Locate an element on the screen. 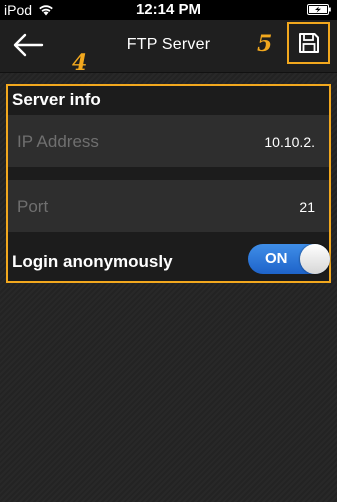  ip-address-value: 10.10.2. is located at coordinates (289, 142).